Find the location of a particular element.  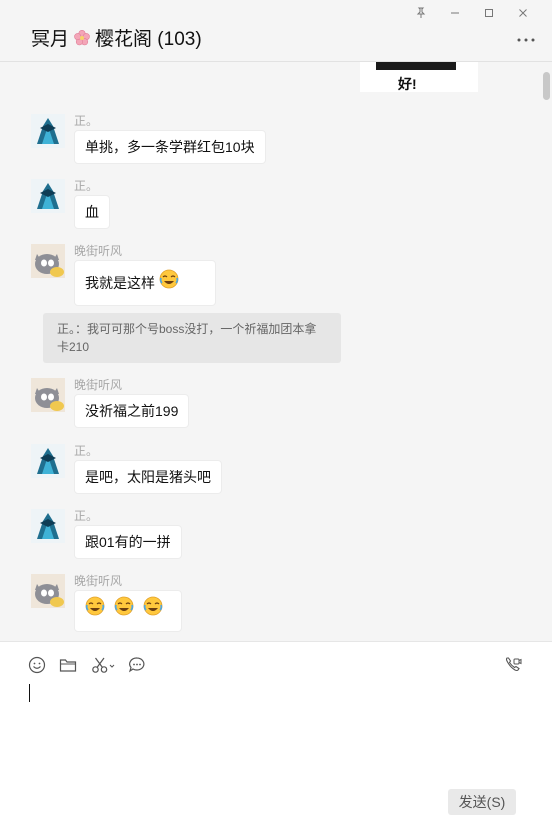

sticker-text: 好! is located at coordinates (407, 84).